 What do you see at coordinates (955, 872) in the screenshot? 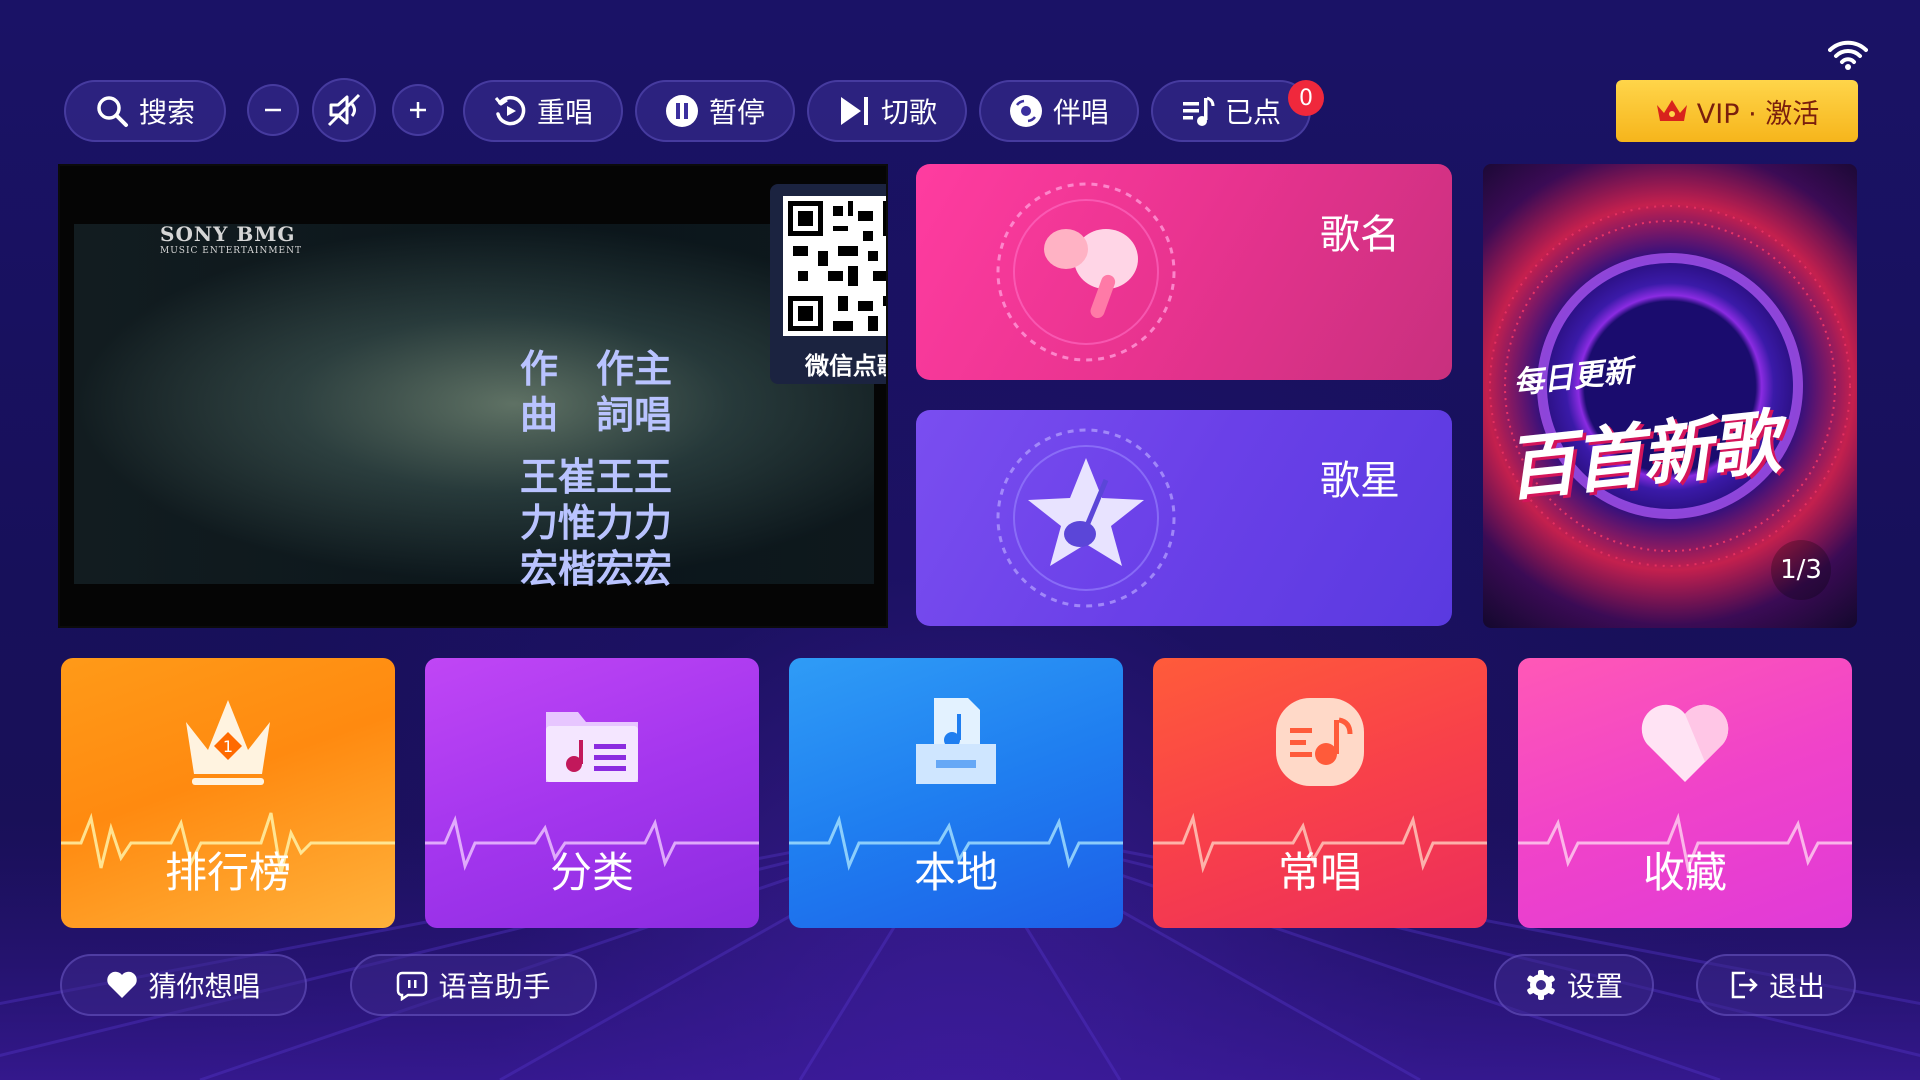
I see `tile-local-label: 本地` at bounding box center [955, 872].